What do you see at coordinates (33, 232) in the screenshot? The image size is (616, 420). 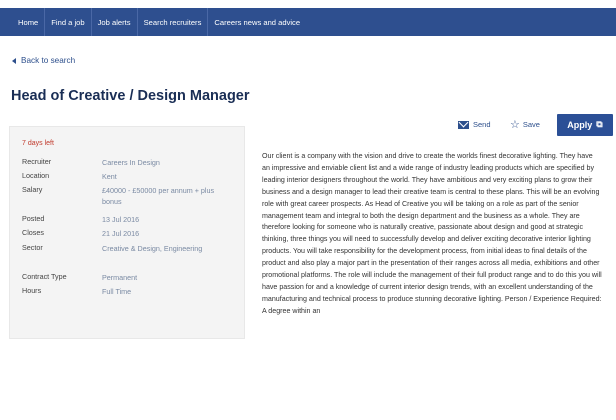 I see `detail-label: Closes` at bounding box center [33, 232].